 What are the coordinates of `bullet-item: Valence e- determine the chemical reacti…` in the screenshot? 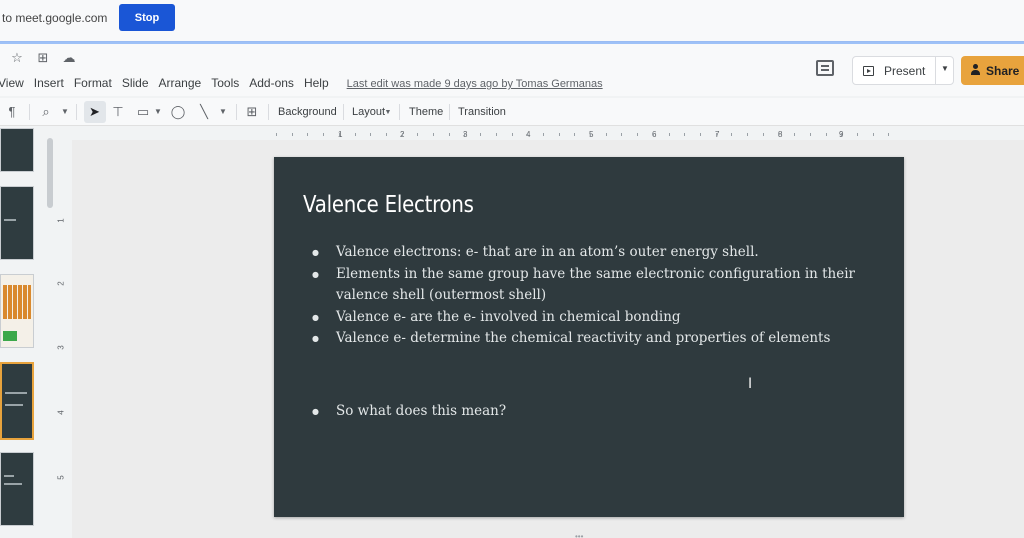 It's located at (592, 339).